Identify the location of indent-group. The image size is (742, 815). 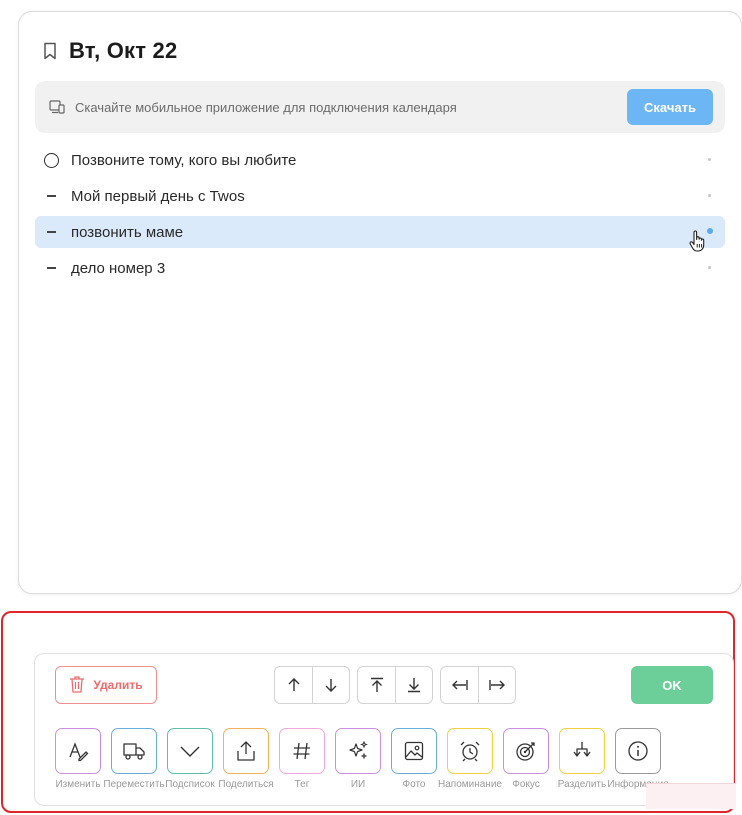
(478, 685).